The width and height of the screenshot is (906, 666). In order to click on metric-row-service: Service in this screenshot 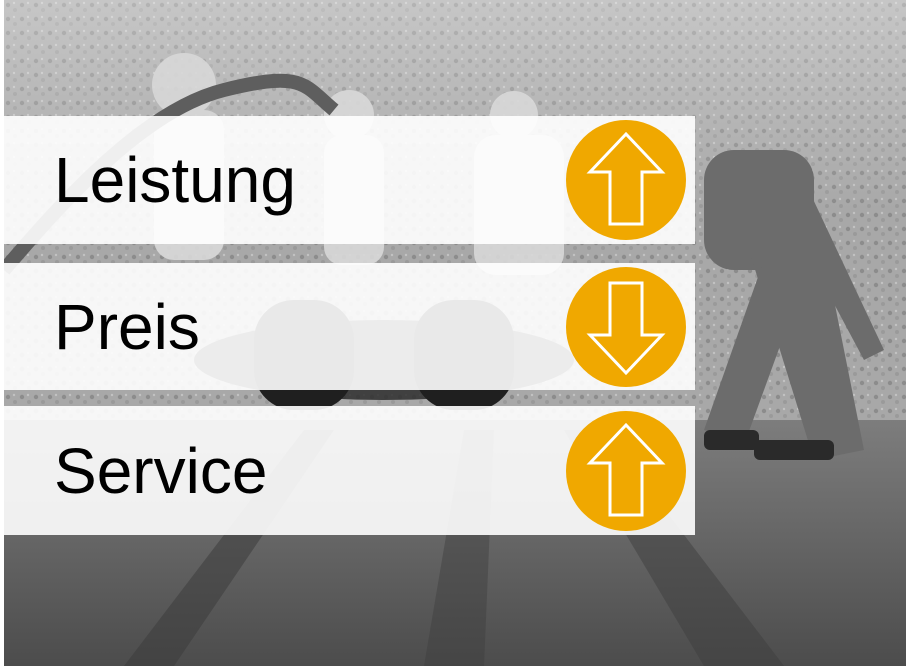, I will do `click(349, 470)`.